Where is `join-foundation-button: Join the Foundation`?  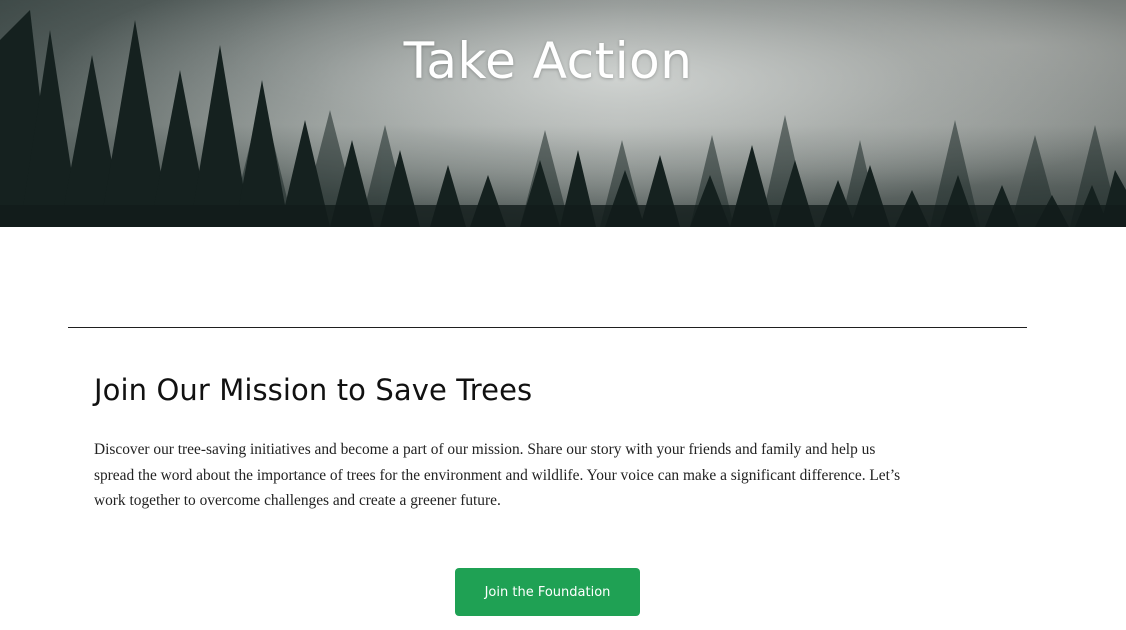 join-foundation-button: Join the Foundation is located at coordinates (547, 592).